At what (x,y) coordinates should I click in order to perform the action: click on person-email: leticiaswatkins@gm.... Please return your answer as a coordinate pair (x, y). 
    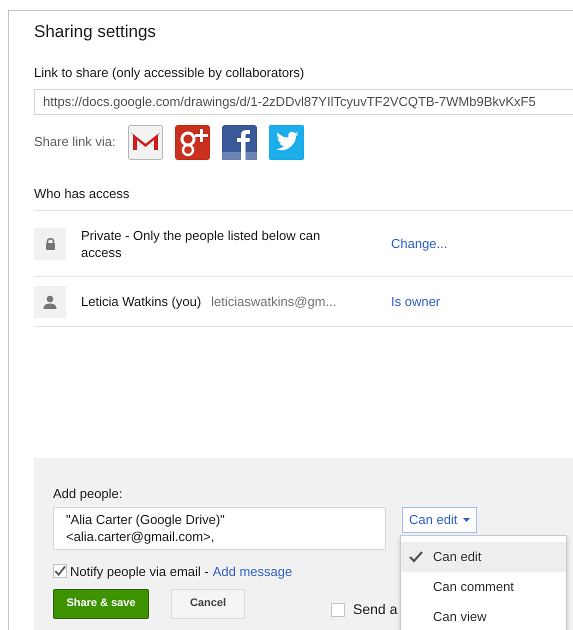
    Looking at the image, I should click on (273, 301).